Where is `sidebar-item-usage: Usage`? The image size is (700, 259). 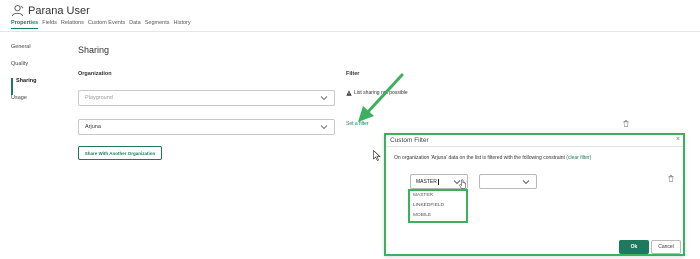 sidebar-item-usage: Usage is located at coordinates (36, 103).